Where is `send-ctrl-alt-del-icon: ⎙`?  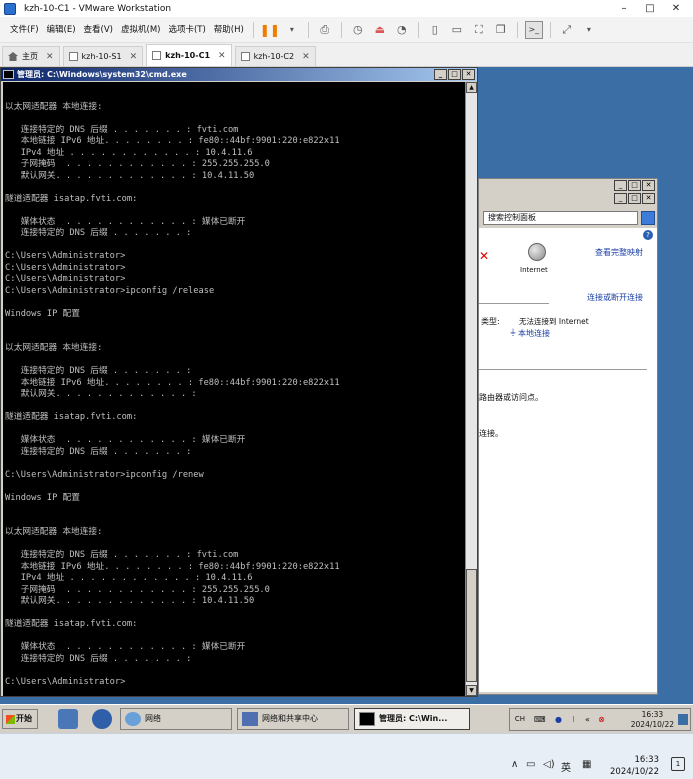 send-ctrl-alt-del-icon: ⎙ is located at coordinates (325, 30).